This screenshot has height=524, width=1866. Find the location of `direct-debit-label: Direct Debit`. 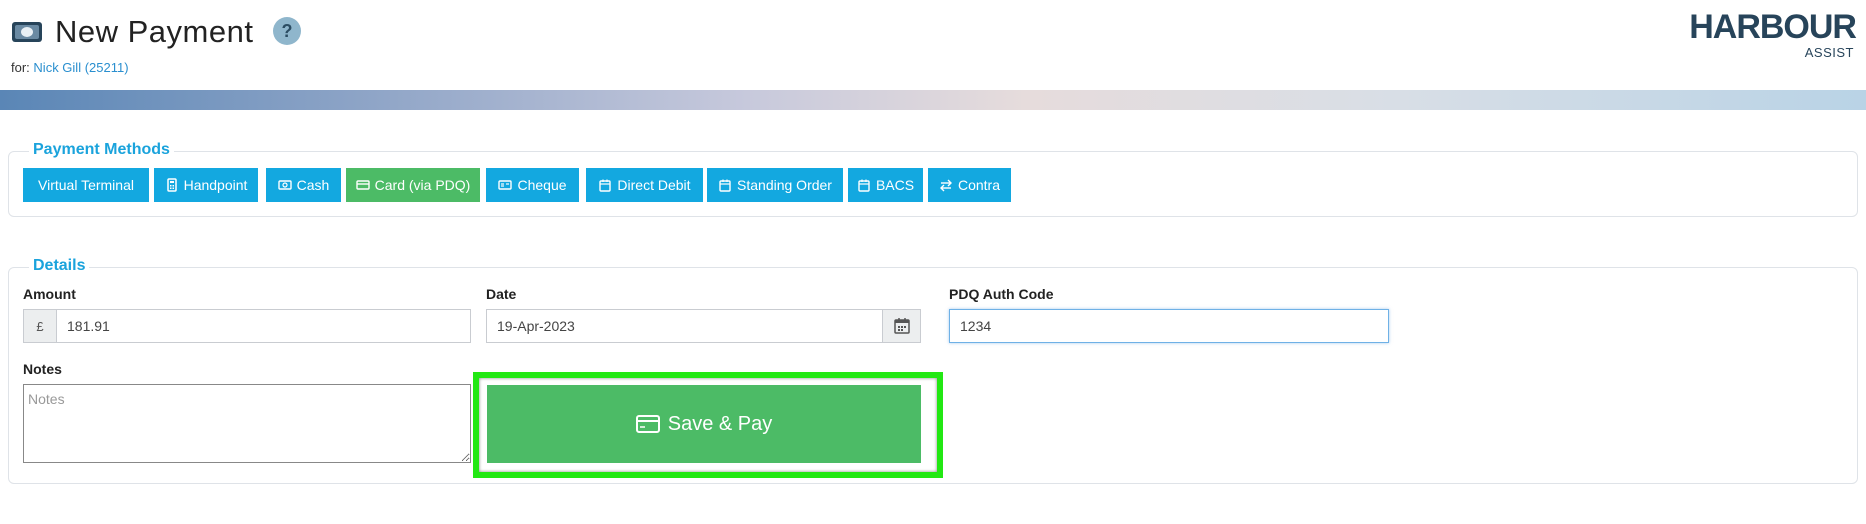

direct-debit-label: Direct Debit is located at coordinates (654, 185).